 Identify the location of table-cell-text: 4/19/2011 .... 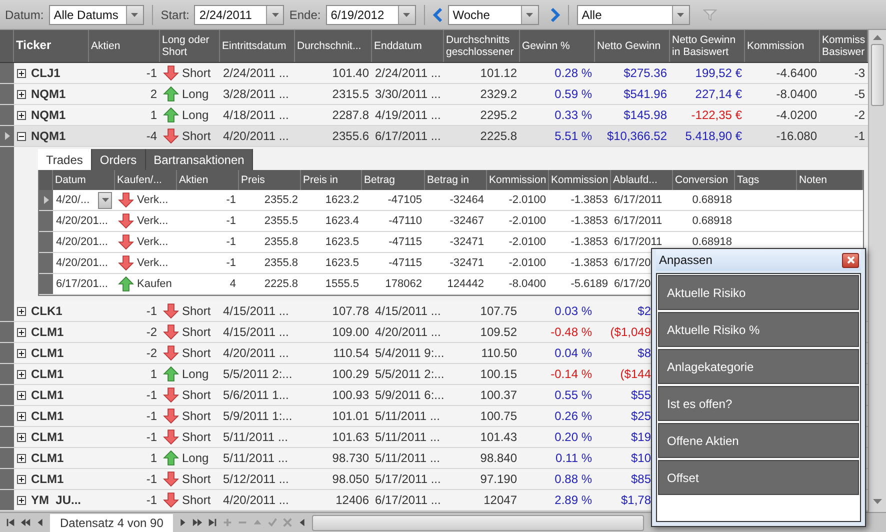
(408, 115).